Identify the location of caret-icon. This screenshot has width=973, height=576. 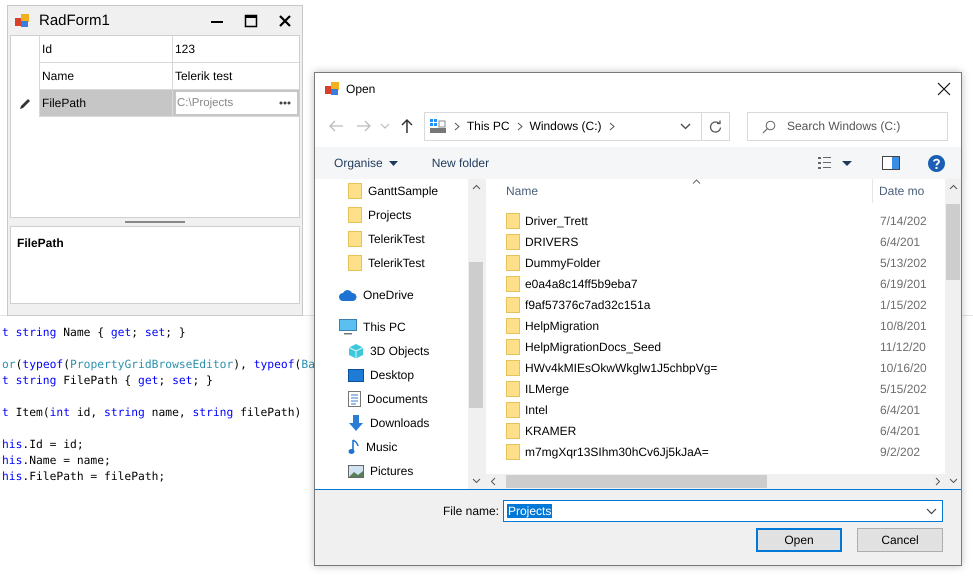
(393, 163).